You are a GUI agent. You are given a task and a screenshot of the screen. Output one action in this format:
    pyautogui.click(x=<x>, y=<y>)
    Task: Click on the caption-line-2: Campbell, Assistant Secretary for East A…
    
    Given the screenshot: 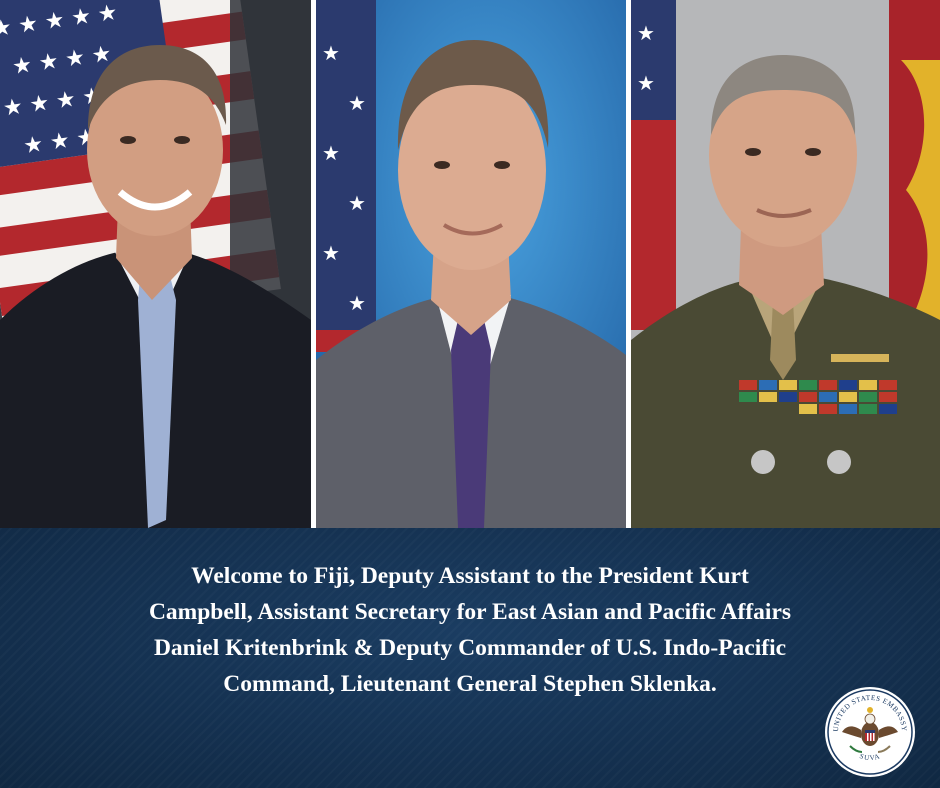 What is the action you would take?
    pyautogui.click(x=470, y=612)
    